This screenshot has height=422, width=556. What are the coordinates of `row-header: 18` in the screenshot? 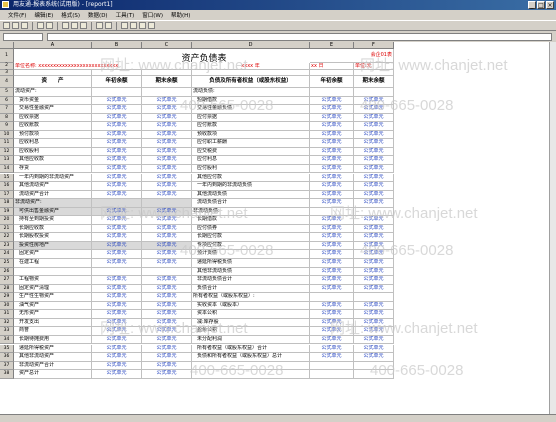 It's located at (7, 203).